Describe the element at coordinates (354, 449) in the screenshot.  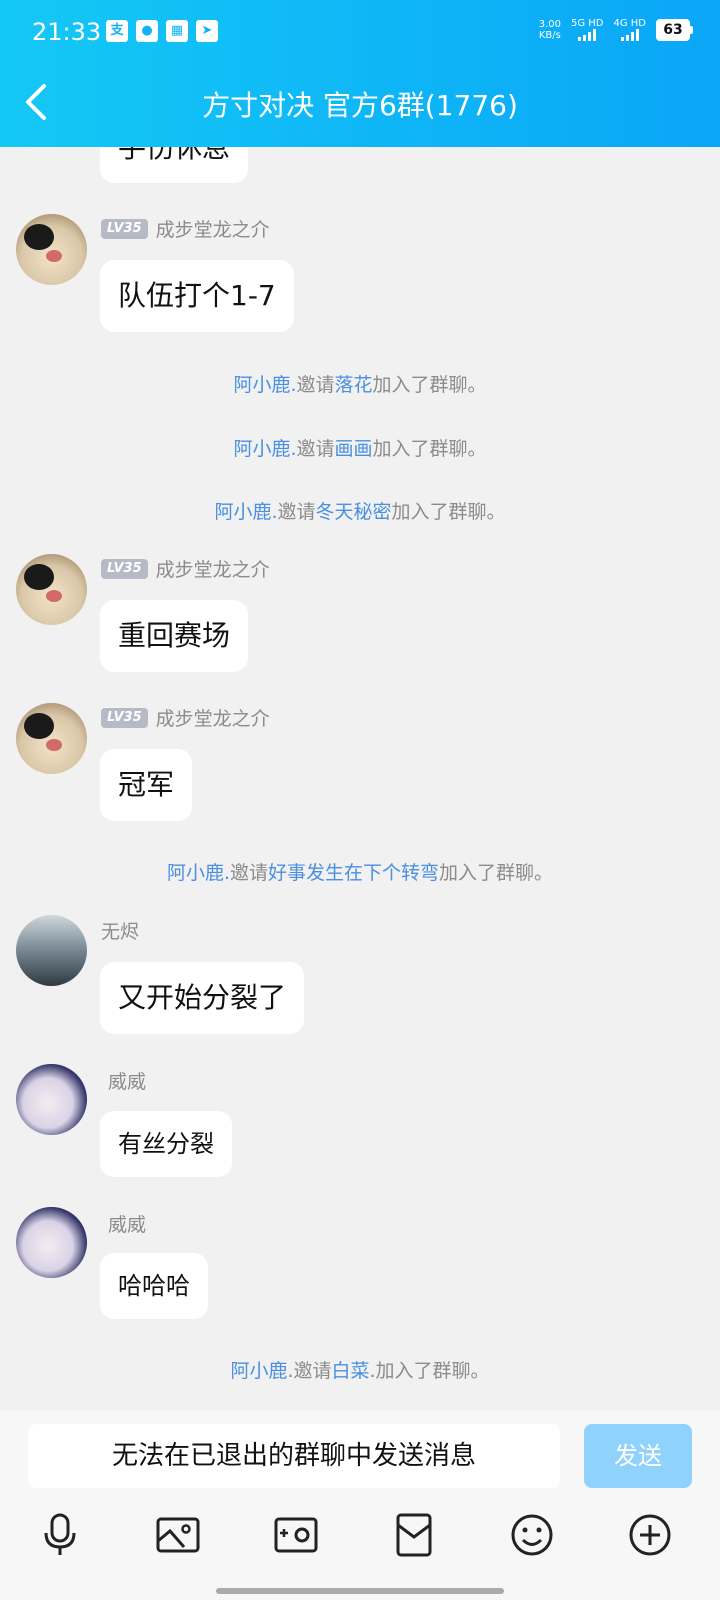
I see `invitee-link: 画画` at that location.